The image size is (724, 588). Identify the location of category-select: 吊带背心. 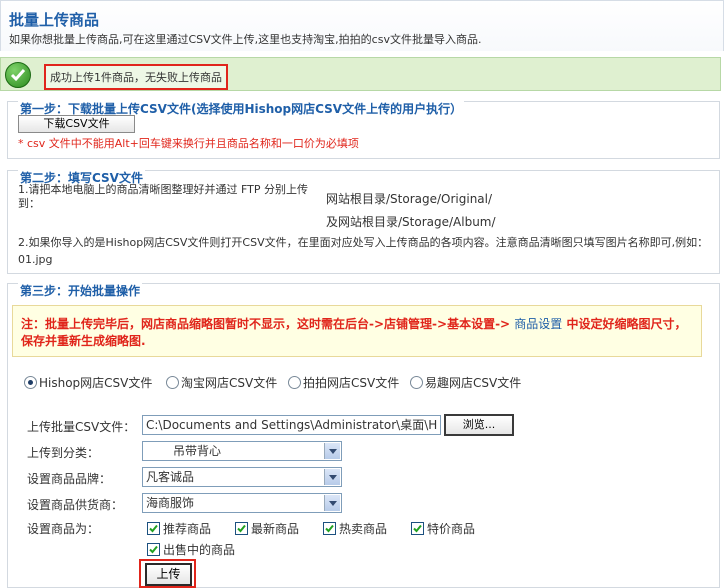
(242, 451).